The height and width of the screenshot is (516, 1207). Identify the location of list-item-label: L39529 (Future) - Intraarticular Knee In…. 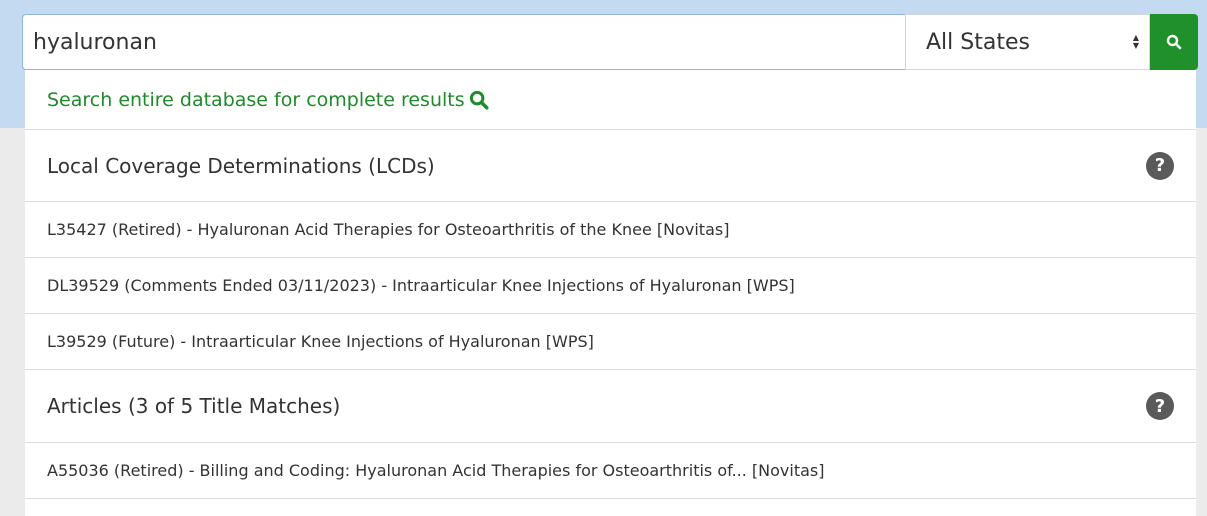
(320, 341).